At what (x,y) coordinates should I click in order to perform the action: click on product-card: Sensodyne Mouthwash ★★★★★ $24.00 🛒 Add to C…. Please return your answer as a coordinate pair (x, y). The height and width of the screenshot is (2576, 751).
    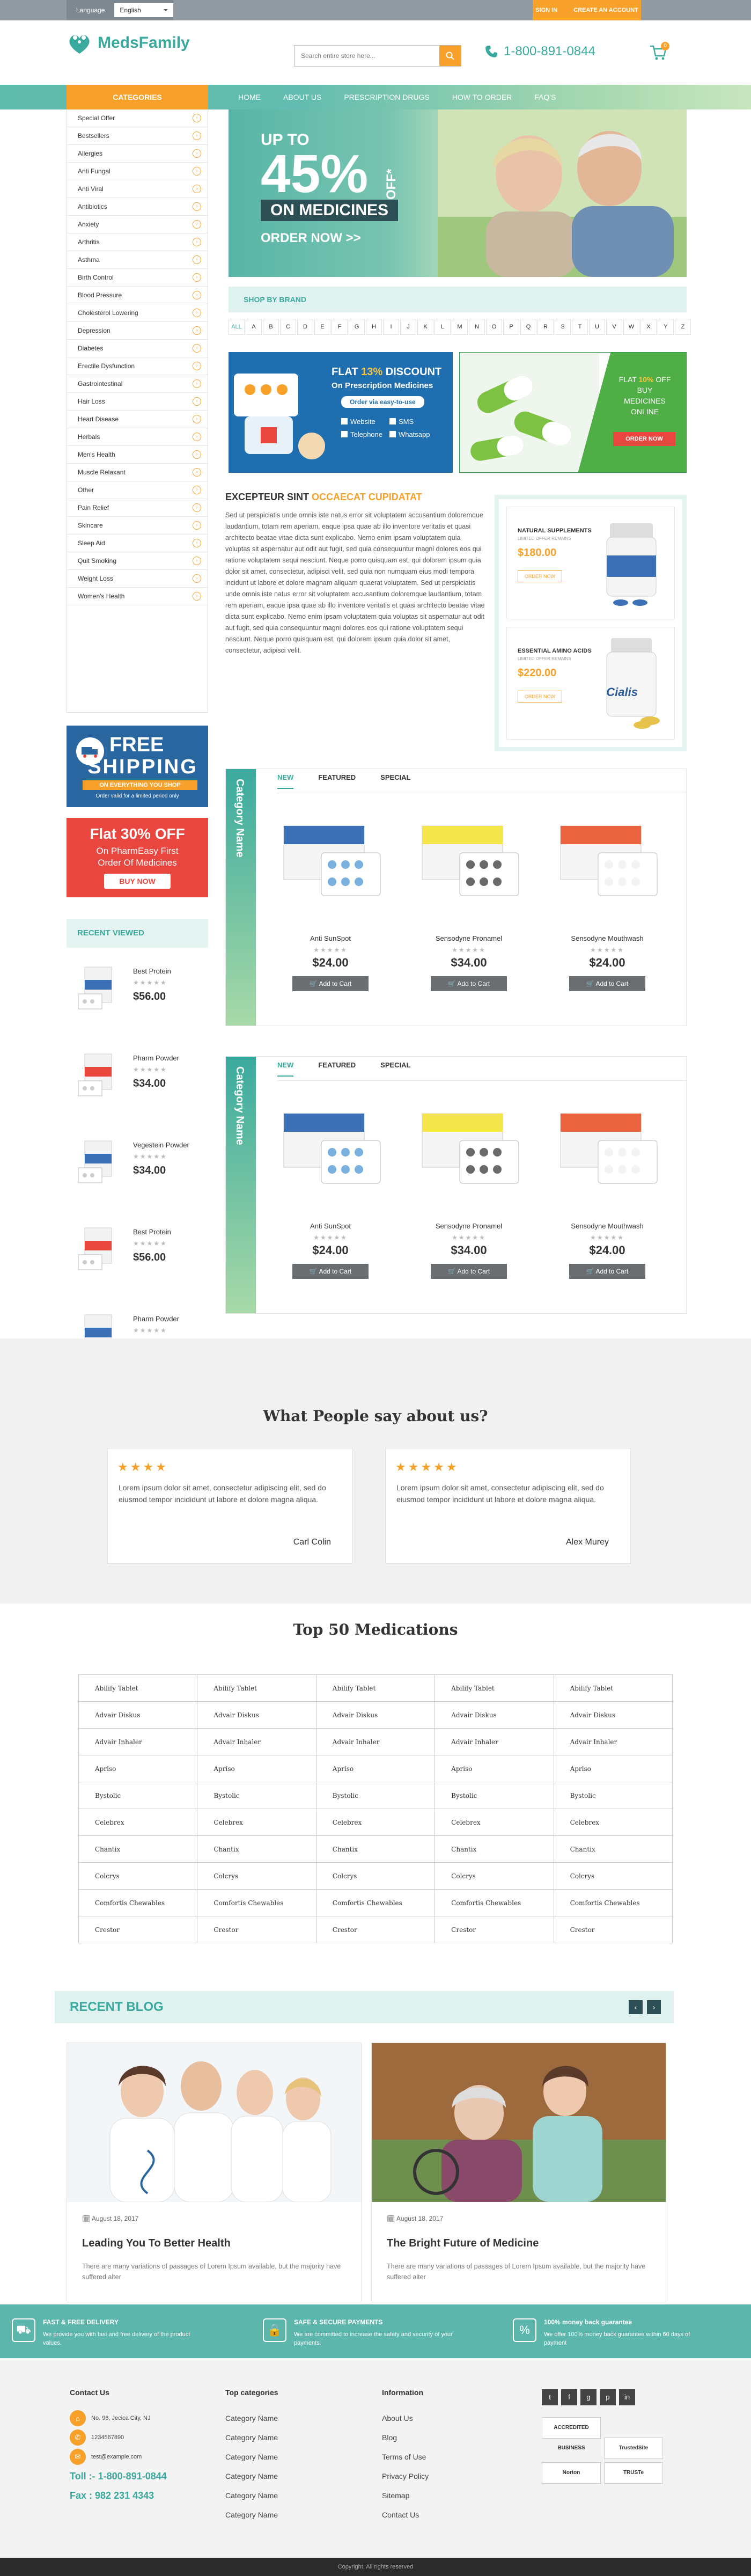
    Looking at the image, I should click on (608, 1205).